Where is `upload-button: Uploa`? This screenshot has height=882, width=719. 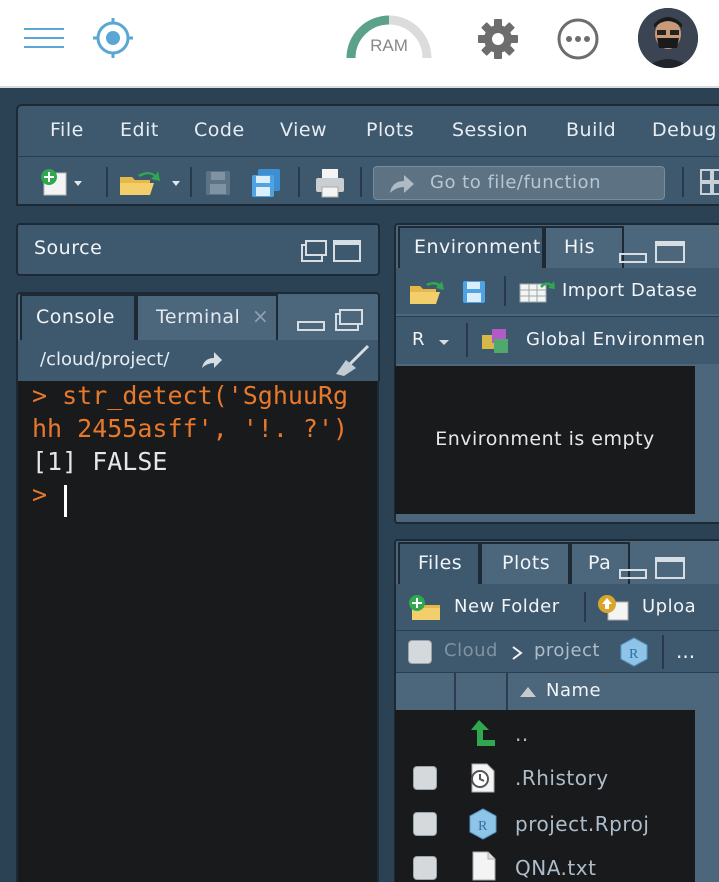 upload-button: Uploa is located at coordinates (669, 606).